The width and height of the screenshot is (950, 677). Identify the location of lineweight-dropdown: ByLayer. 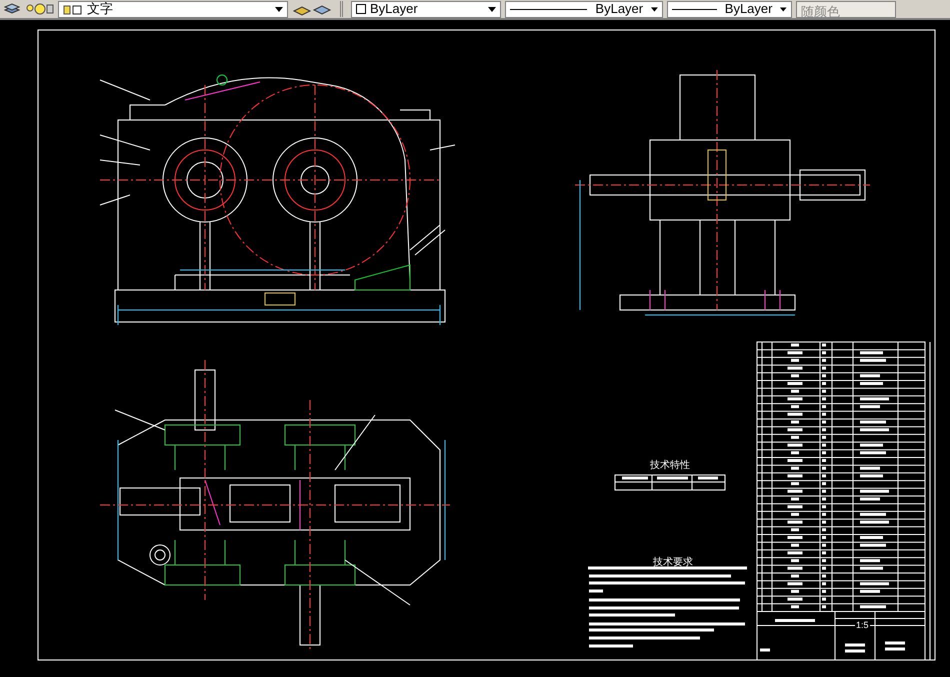
(729, 9).